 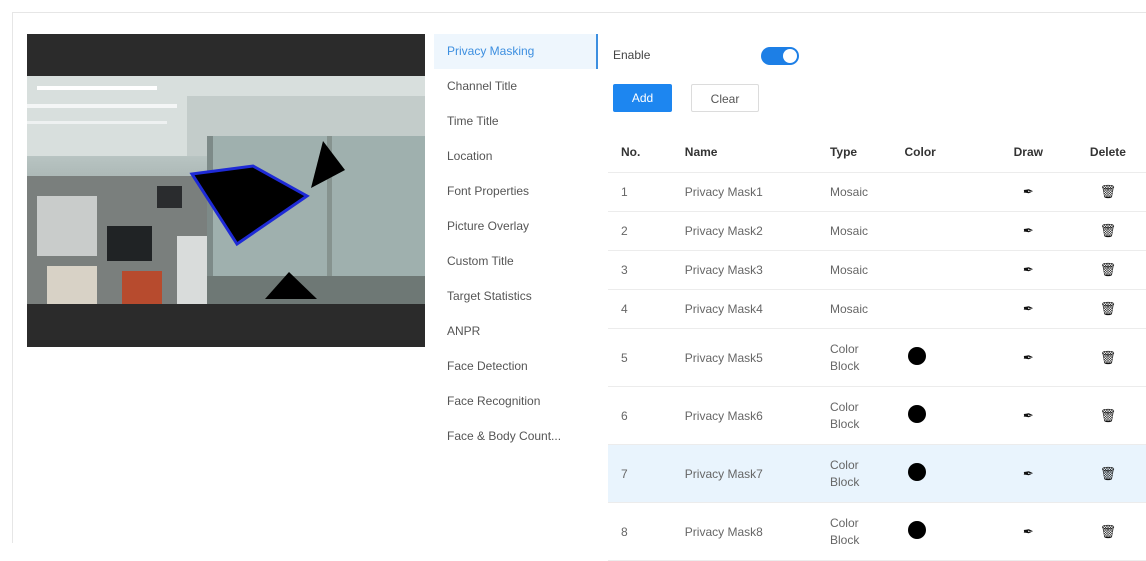 What do you see at coordinates (516, 366) in the screenshot?
I see `menu-item-face-detection: Face Detection` at bounding box center [516, 366].